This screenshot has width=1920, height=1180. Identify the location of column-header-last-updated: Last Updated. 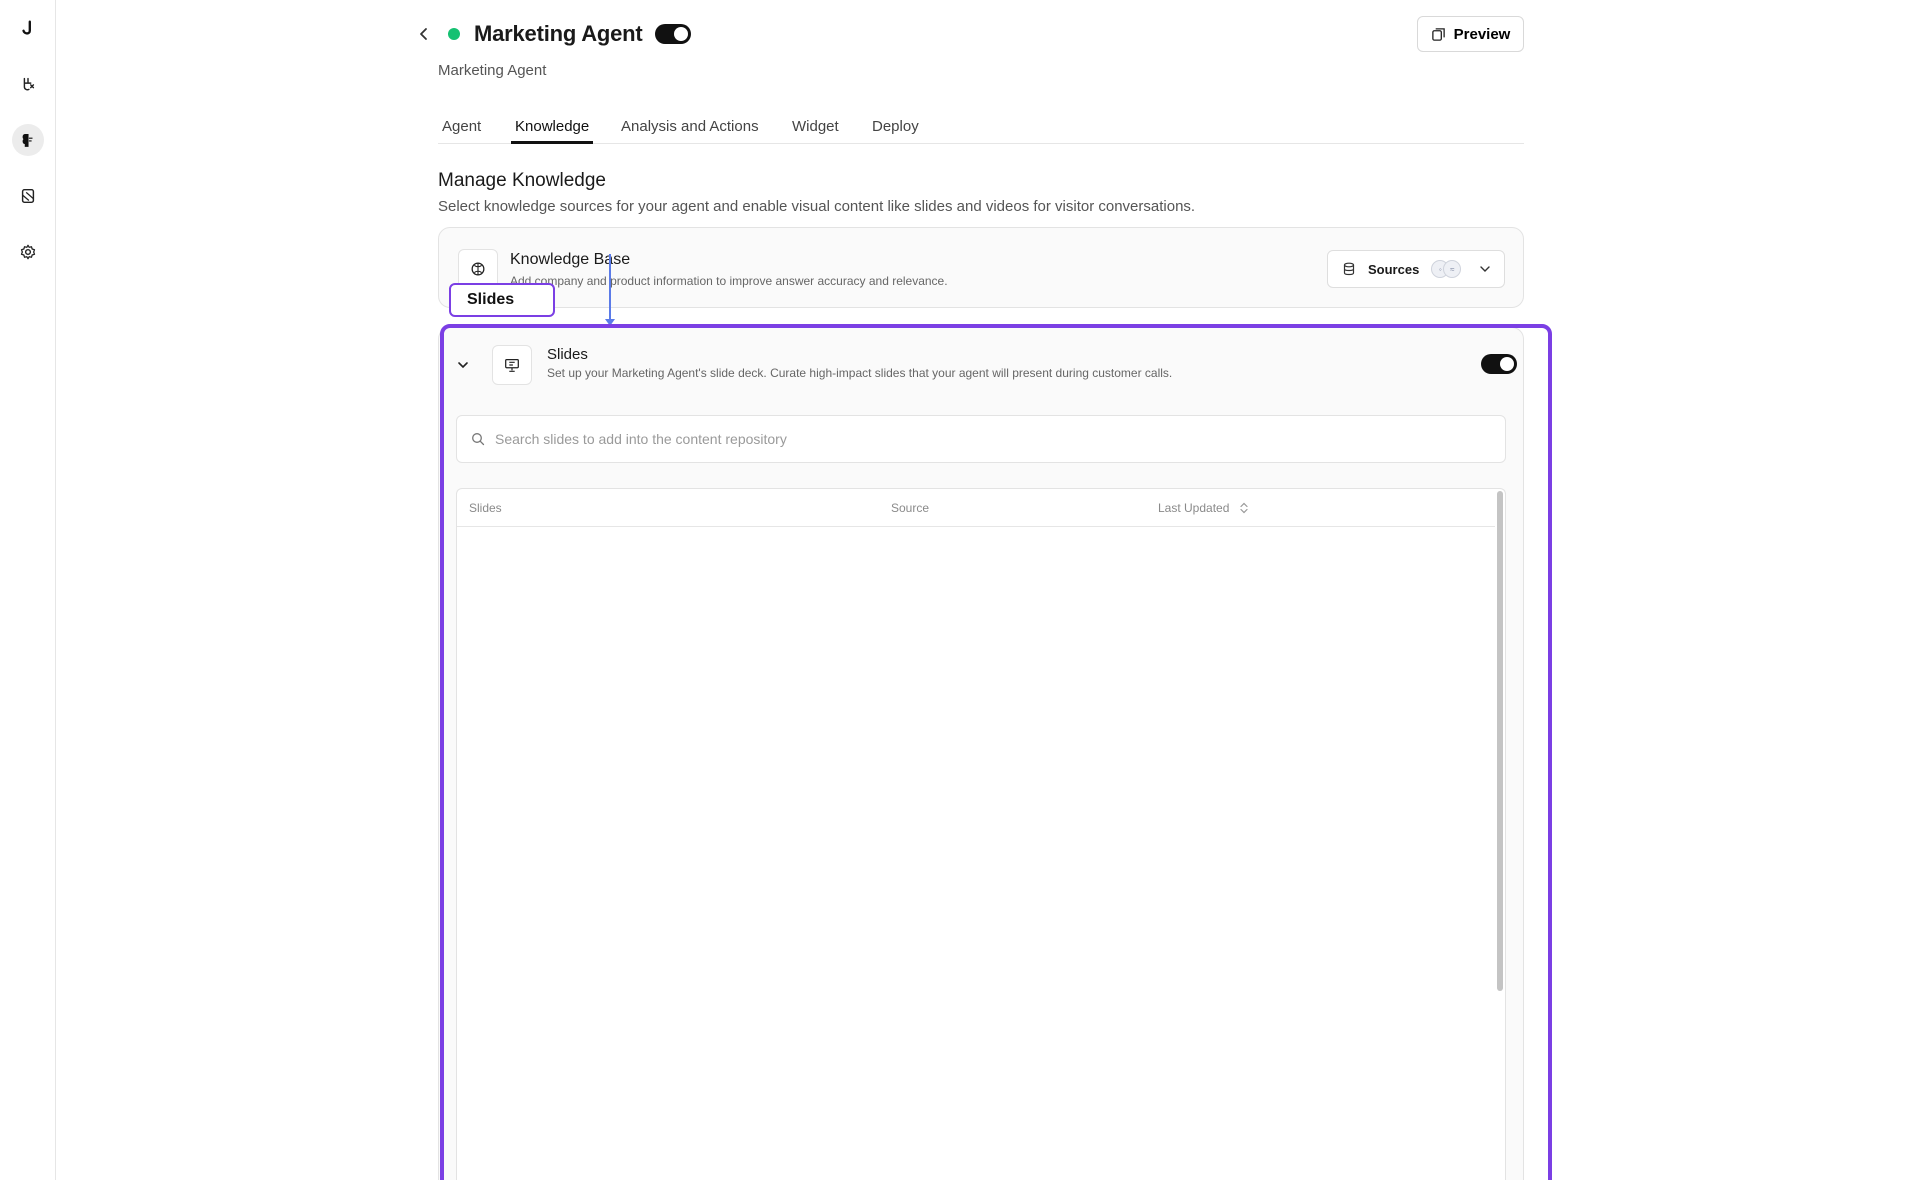
(1203, 508).